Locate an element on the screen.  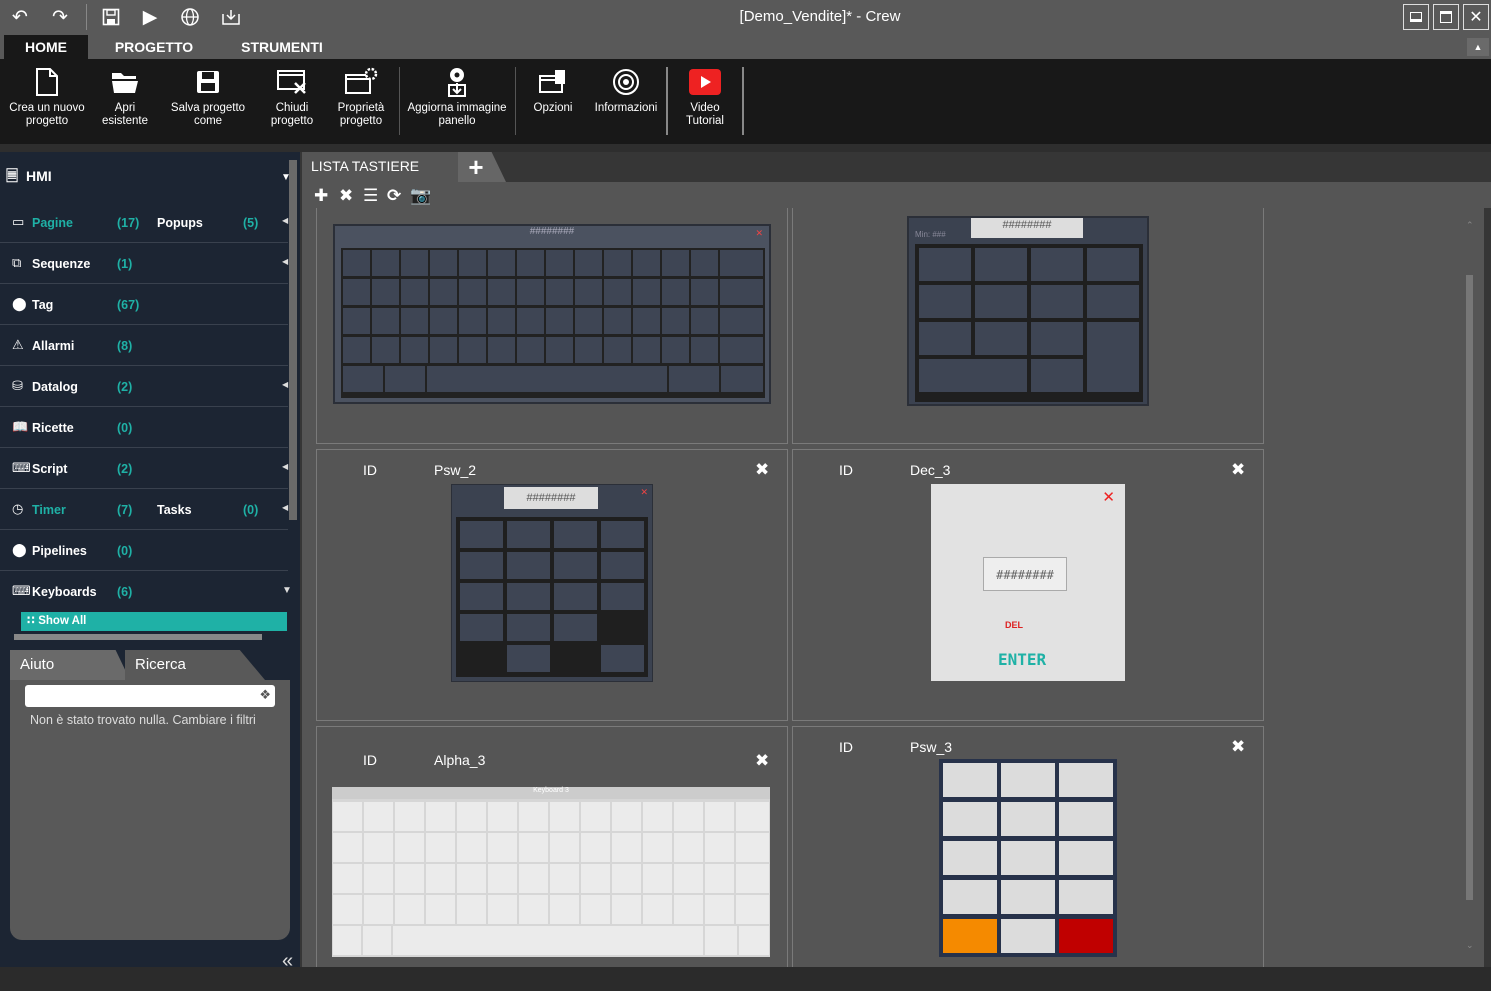
tab-aiuto: Aiuto is located at coordinates (70, 665).